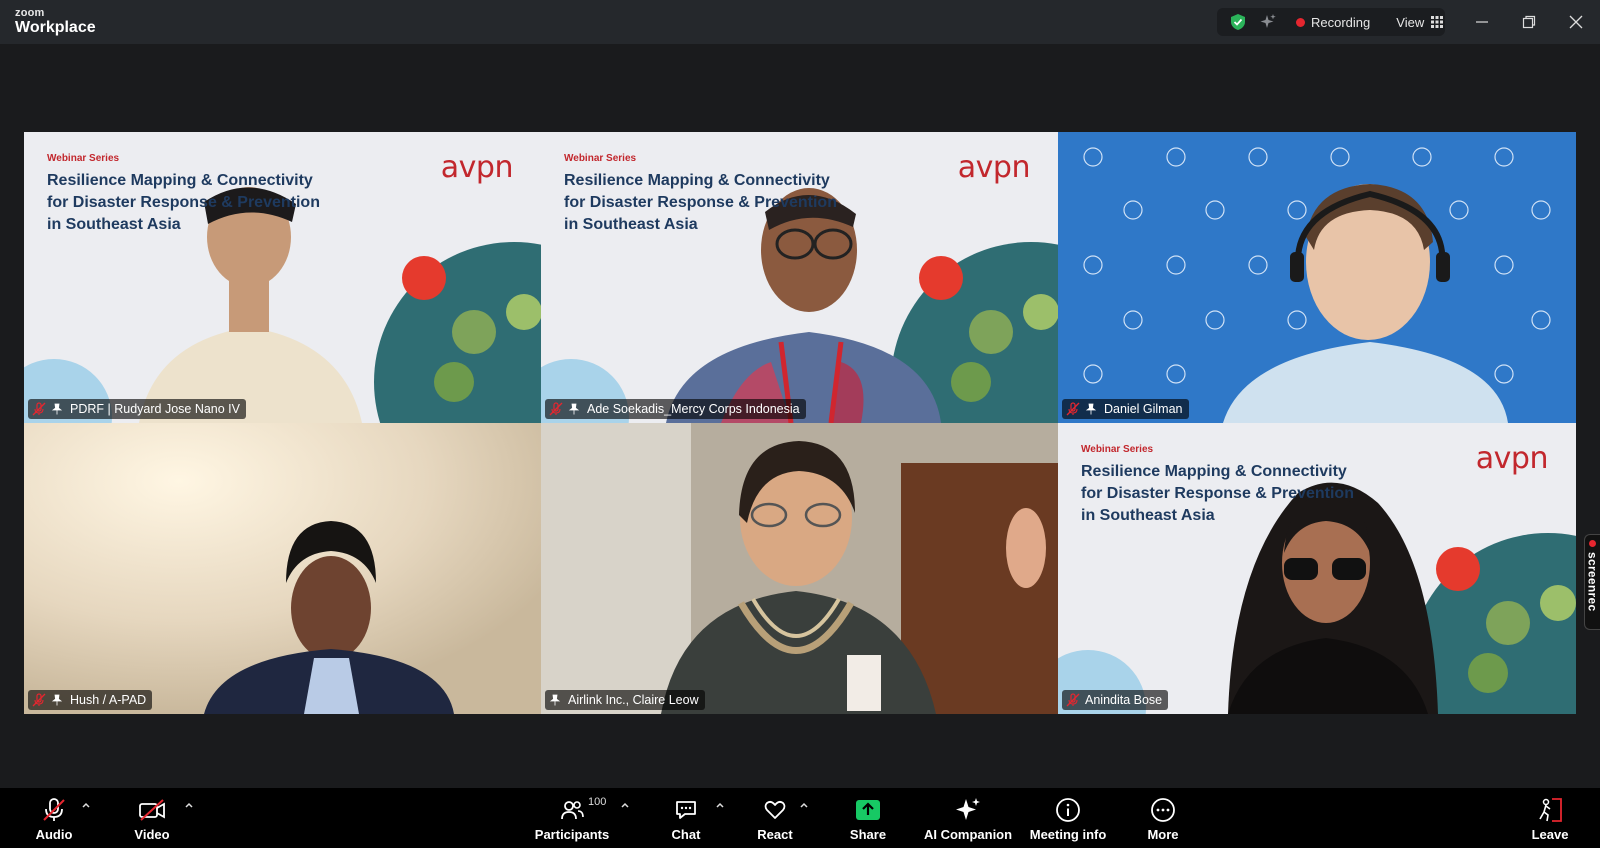  I want to click on video-button: Video, so click(152, 818).